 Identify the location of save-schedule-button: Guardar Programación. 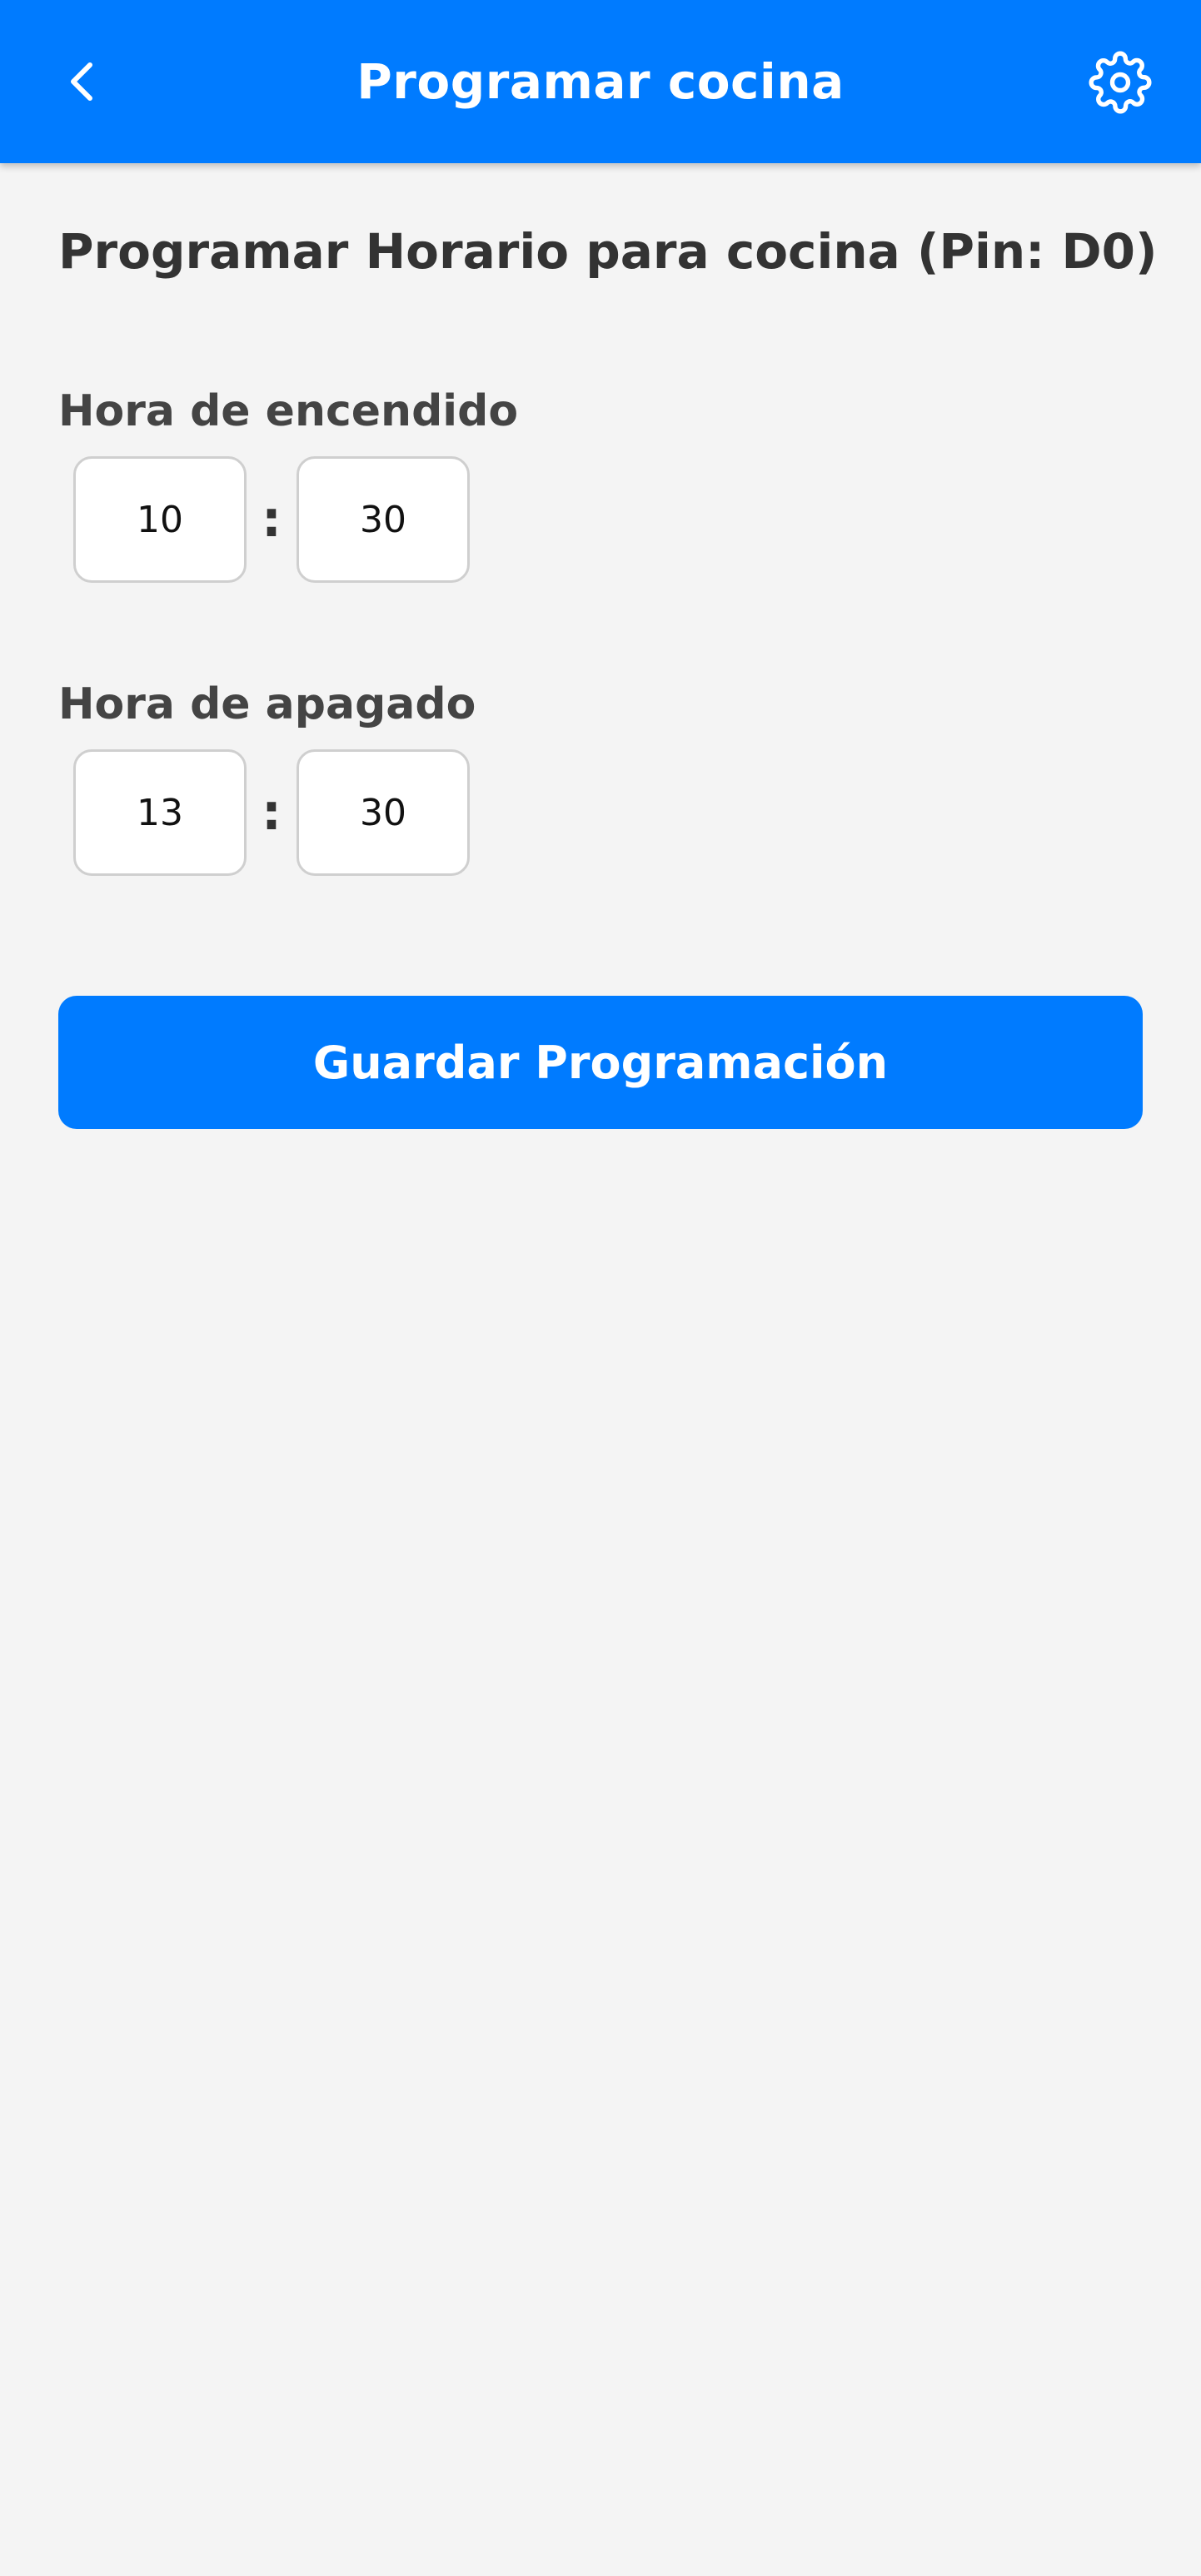
(600, 1062).